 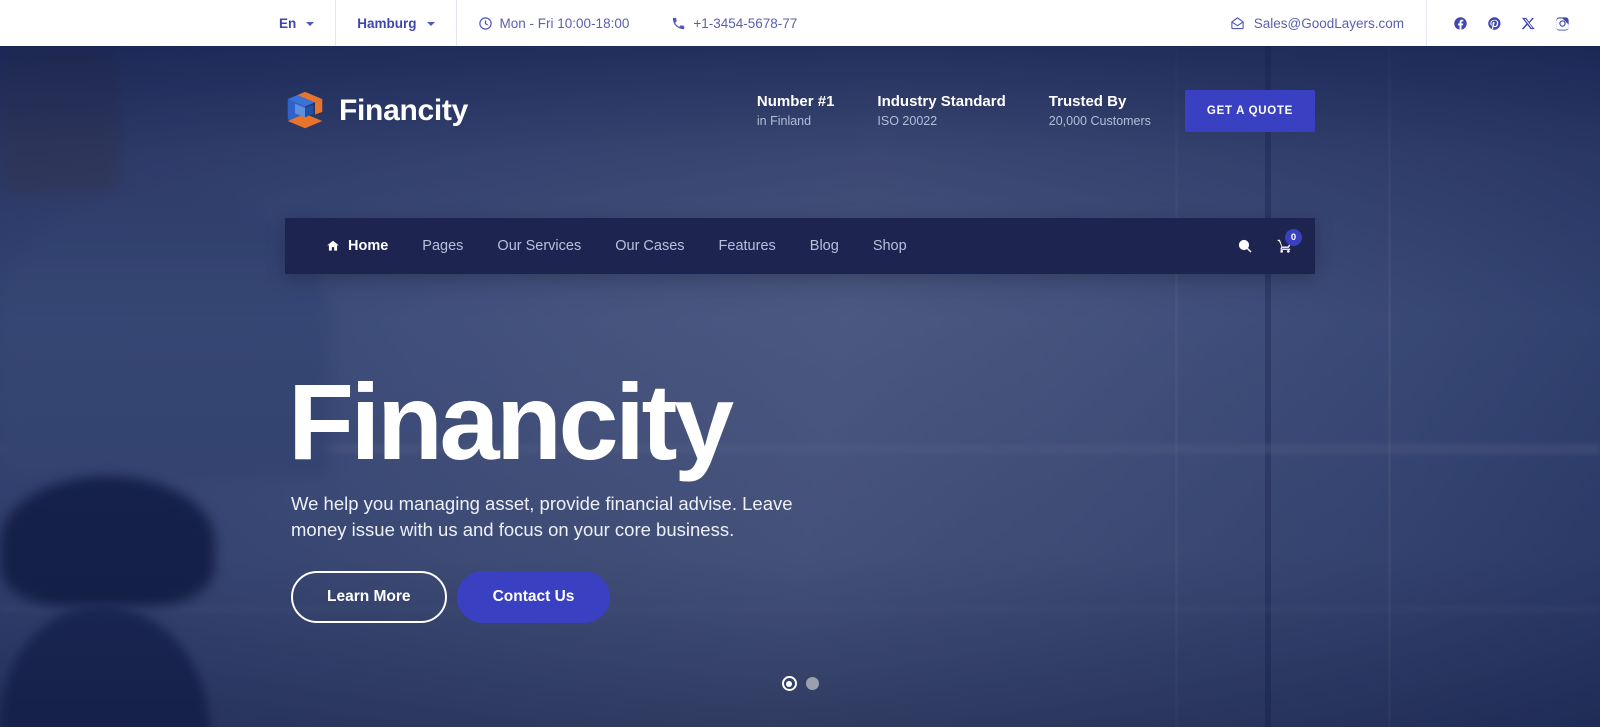 What do you see at coordinates (305, 111) in the screenshot?
I see `cube-logo-icon` at bounding box center [305, 111].